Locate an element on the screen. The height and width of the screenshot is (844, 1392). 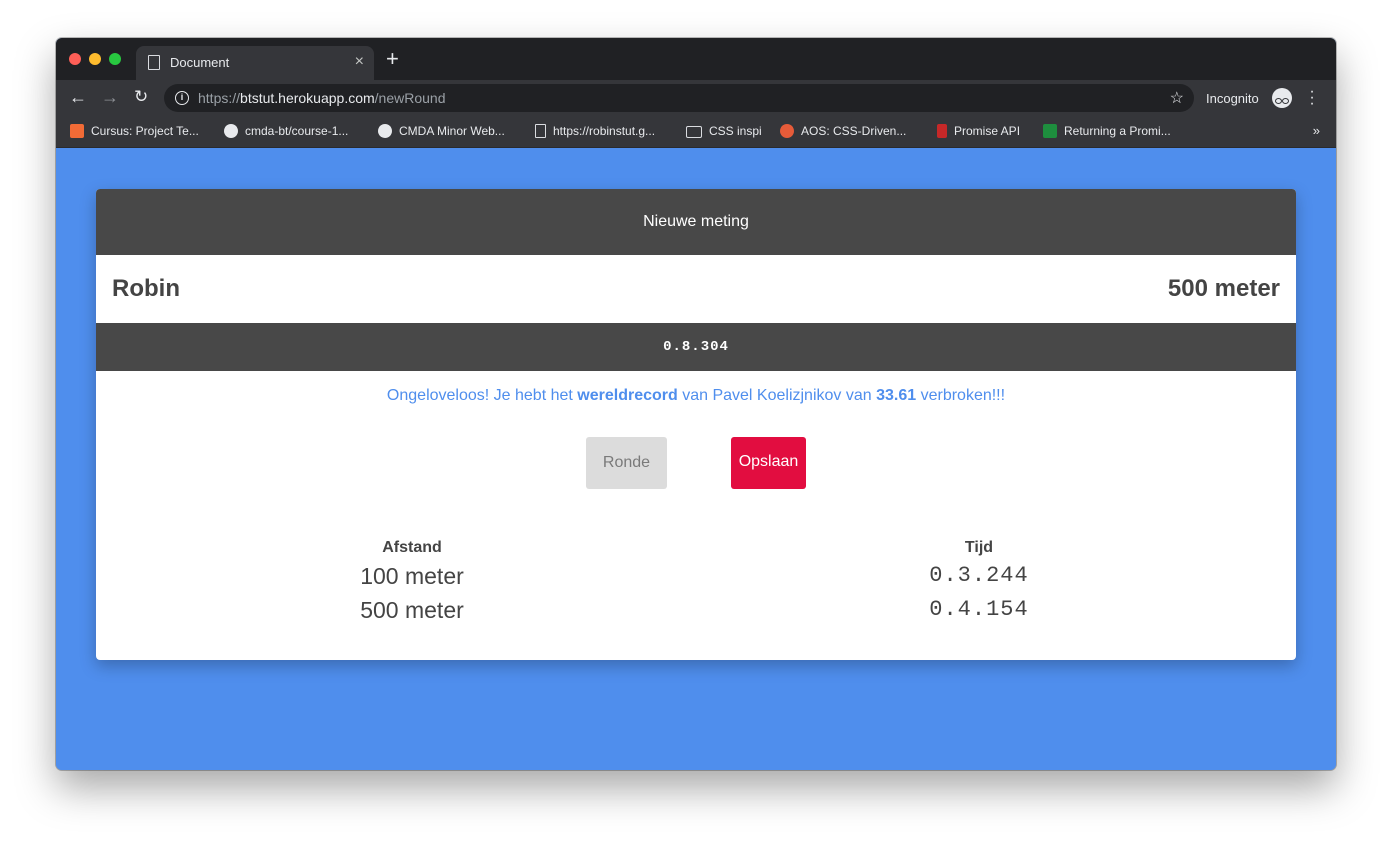
minimize-window-button is located at coordinates (95, 59).